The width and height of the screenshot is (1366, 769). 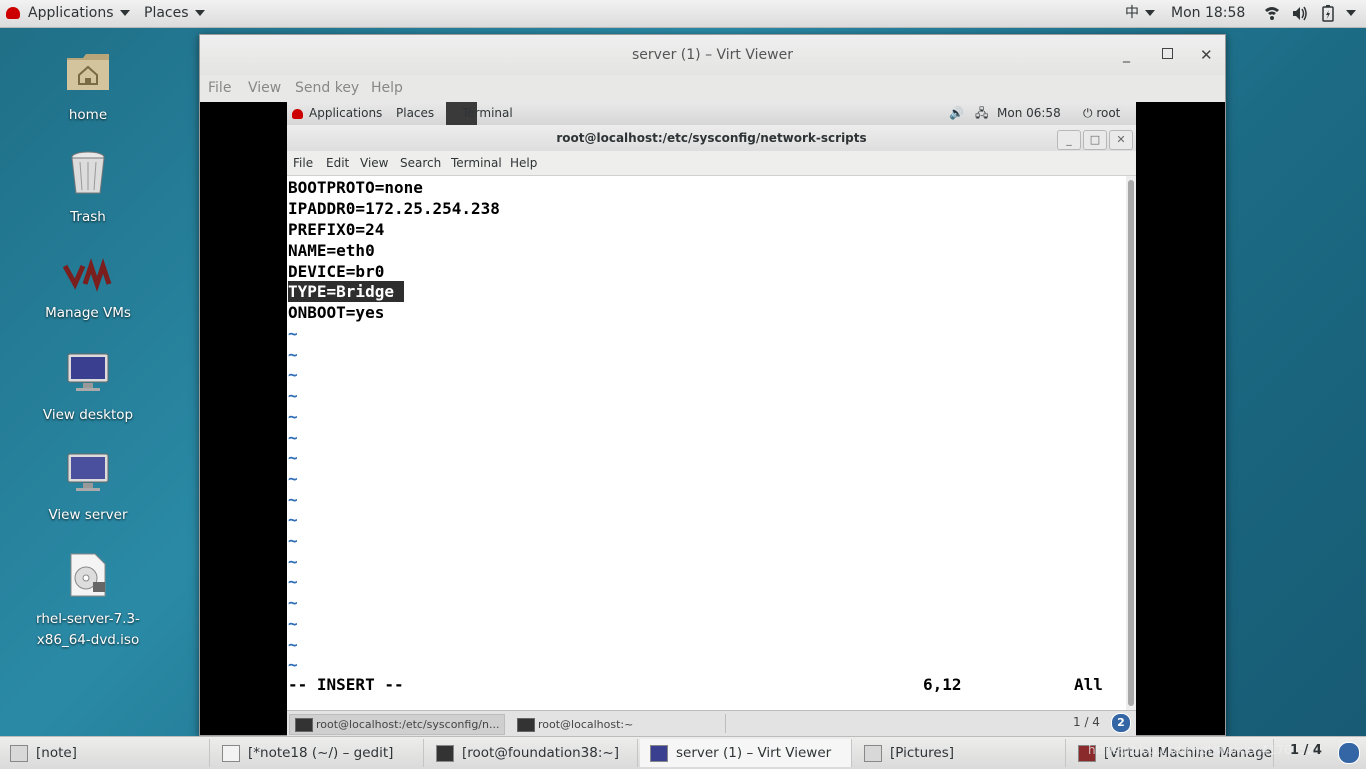 I want to click on top-panel: Applications Places 中 Mon 18:58, so click(x=683, y=14).